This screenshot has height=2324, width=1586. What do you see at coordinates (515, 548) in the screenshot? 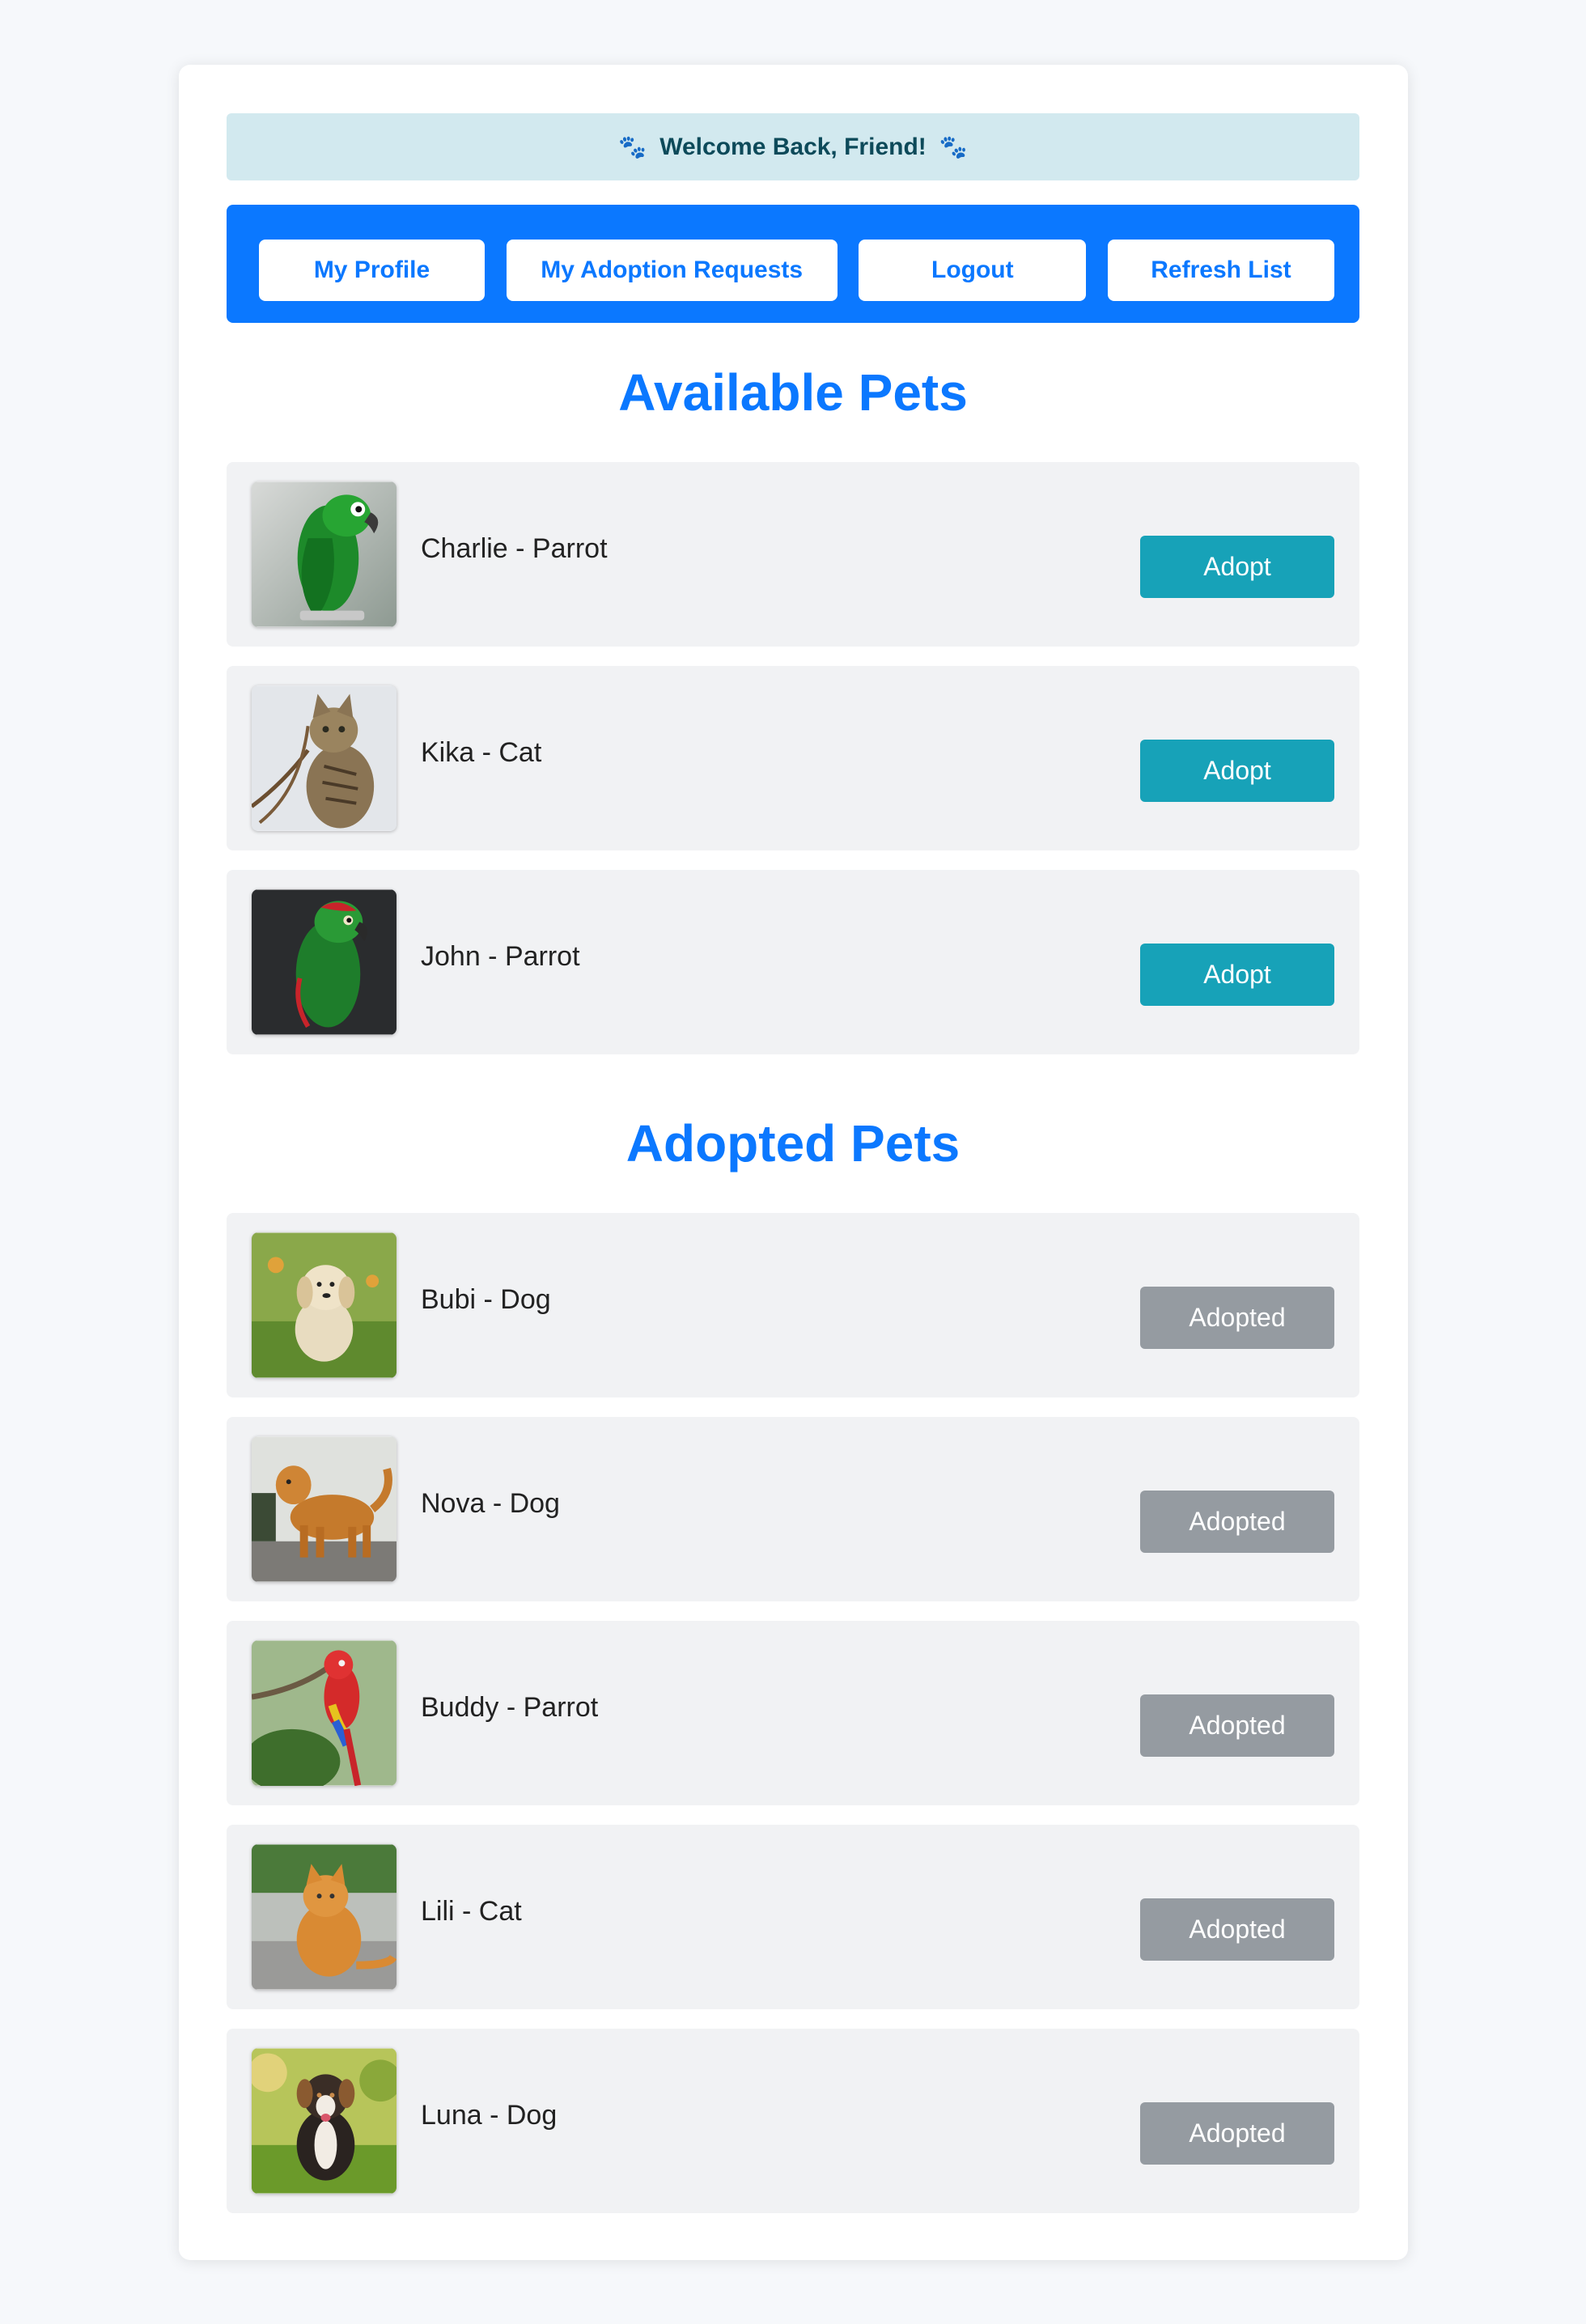
I see `pet-name: Charlie - Parrot` at bounding box center [515, 548].